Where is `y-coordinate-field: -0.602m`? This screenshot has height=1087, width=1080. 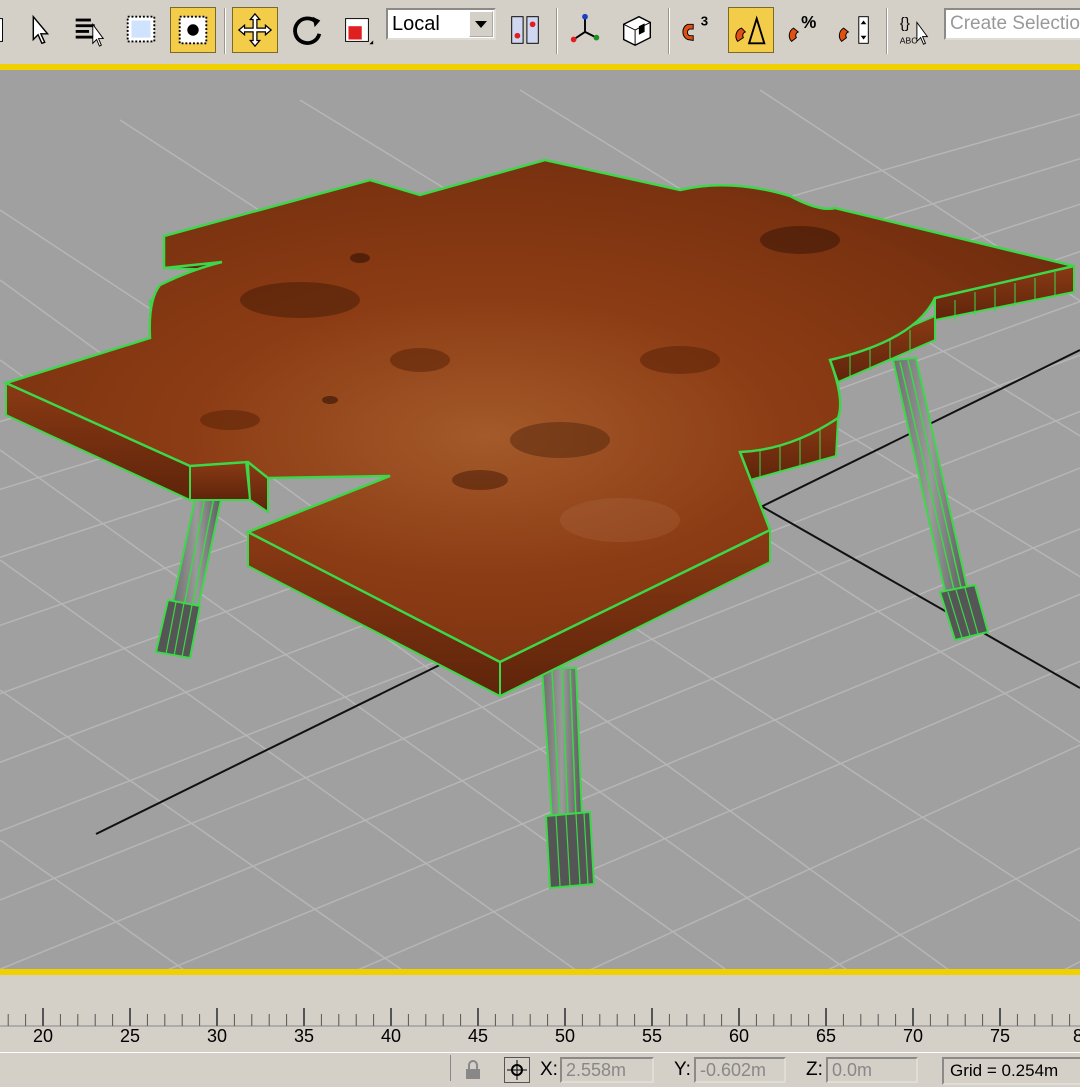
y-coordinate-field: -0.602m is located at coordinates (740, 1070).